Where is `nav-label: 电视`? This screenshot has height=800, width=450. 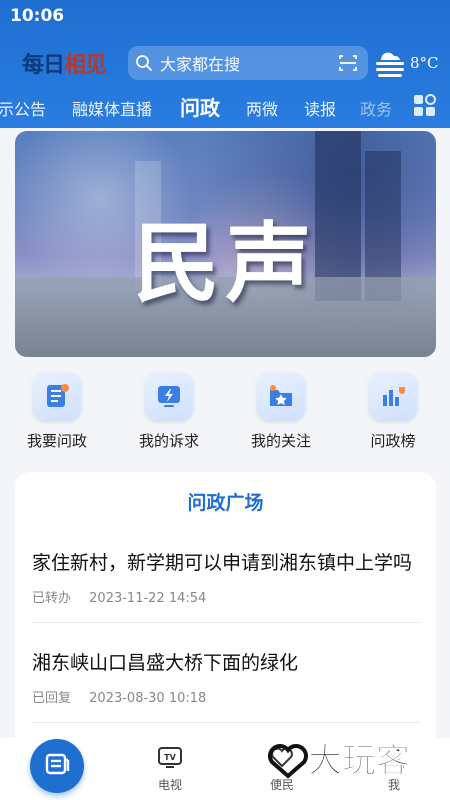 nav-label: 电视 is located at coordinates (169, 785).